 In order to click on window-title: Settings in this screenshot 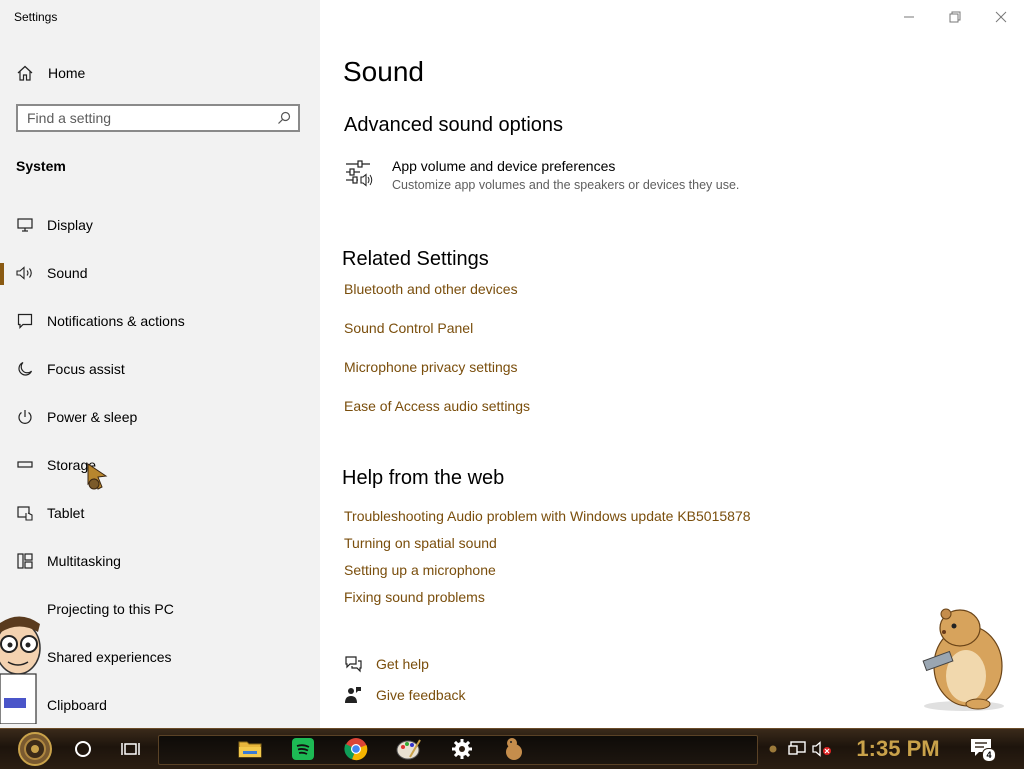, I will do `click(36, 17)`.